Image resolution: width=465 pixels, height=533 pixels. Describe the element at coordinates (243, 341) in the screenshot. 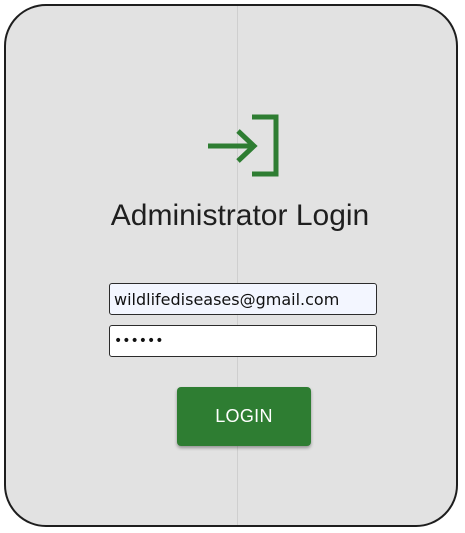

I see `password-field` at that location.